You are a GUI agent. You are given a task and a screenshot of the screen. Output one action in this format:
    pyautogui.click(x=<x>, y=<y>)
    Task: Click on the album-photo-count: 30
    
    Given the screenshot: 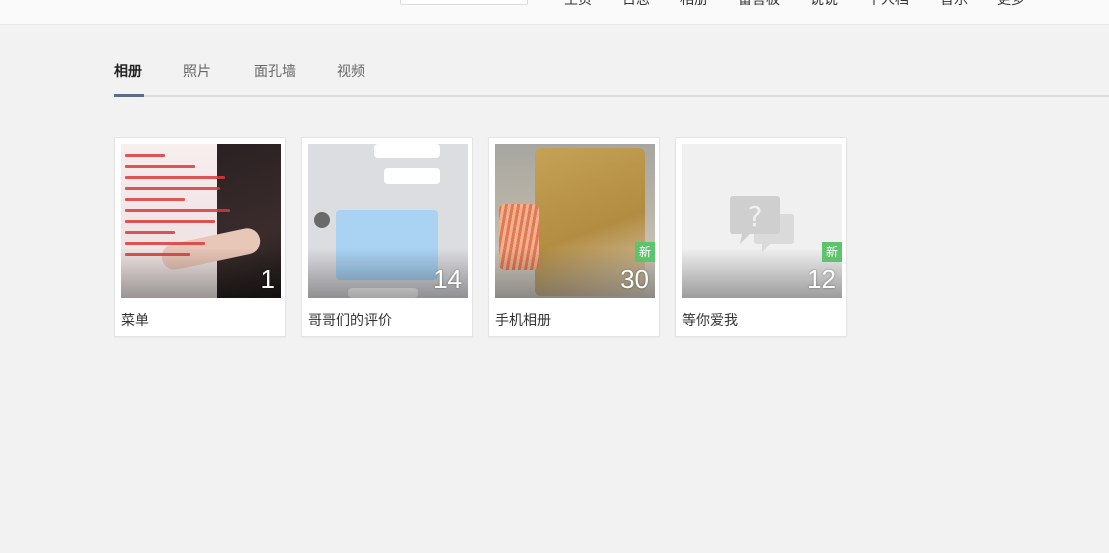 What is the action you would take?
    pyautogui.click(x=634, y=279)
    